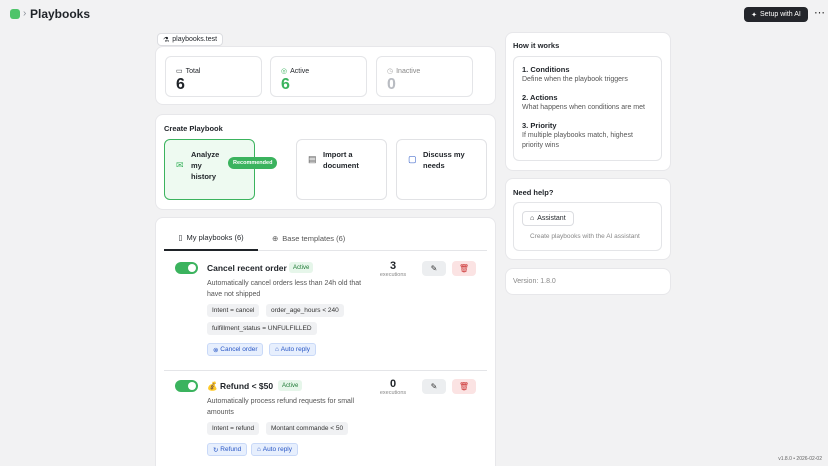 The height and width of the screenshot is (466, 828). What do you see at coordinates (233, 310) in the screenshot?
I see `condition-chip: Intent = cancel` at bounding box center [233, 310].